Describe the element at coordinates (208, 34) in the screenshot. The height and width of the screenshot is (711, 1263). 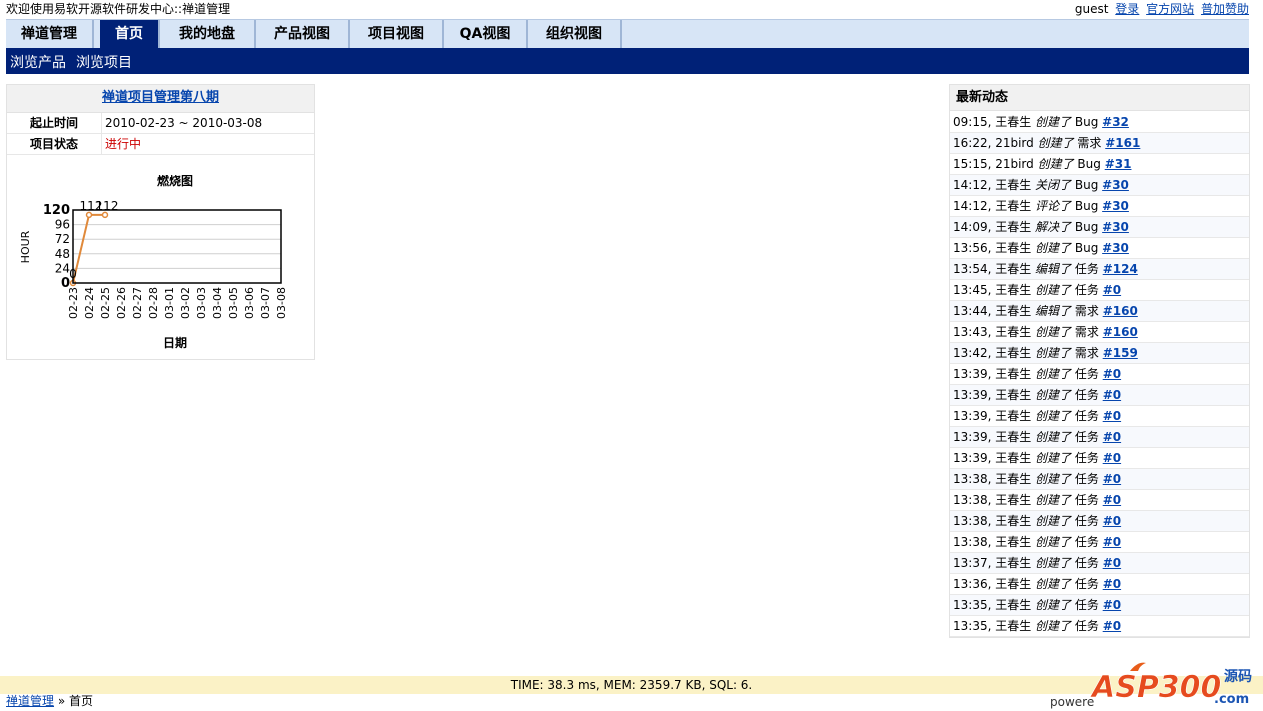
I see `tab-my-space: 我的地盘` at that location.